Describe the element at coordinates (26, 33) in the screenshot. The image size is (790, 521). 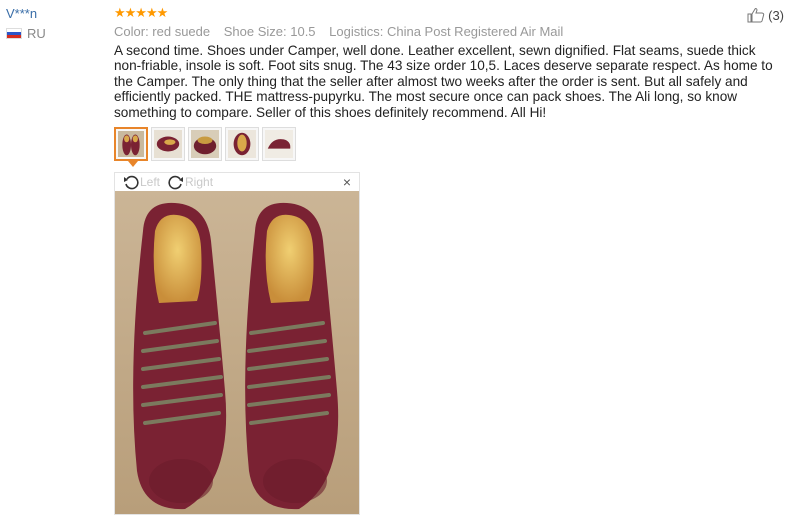
I see `reviewer-country: RU` at that location.